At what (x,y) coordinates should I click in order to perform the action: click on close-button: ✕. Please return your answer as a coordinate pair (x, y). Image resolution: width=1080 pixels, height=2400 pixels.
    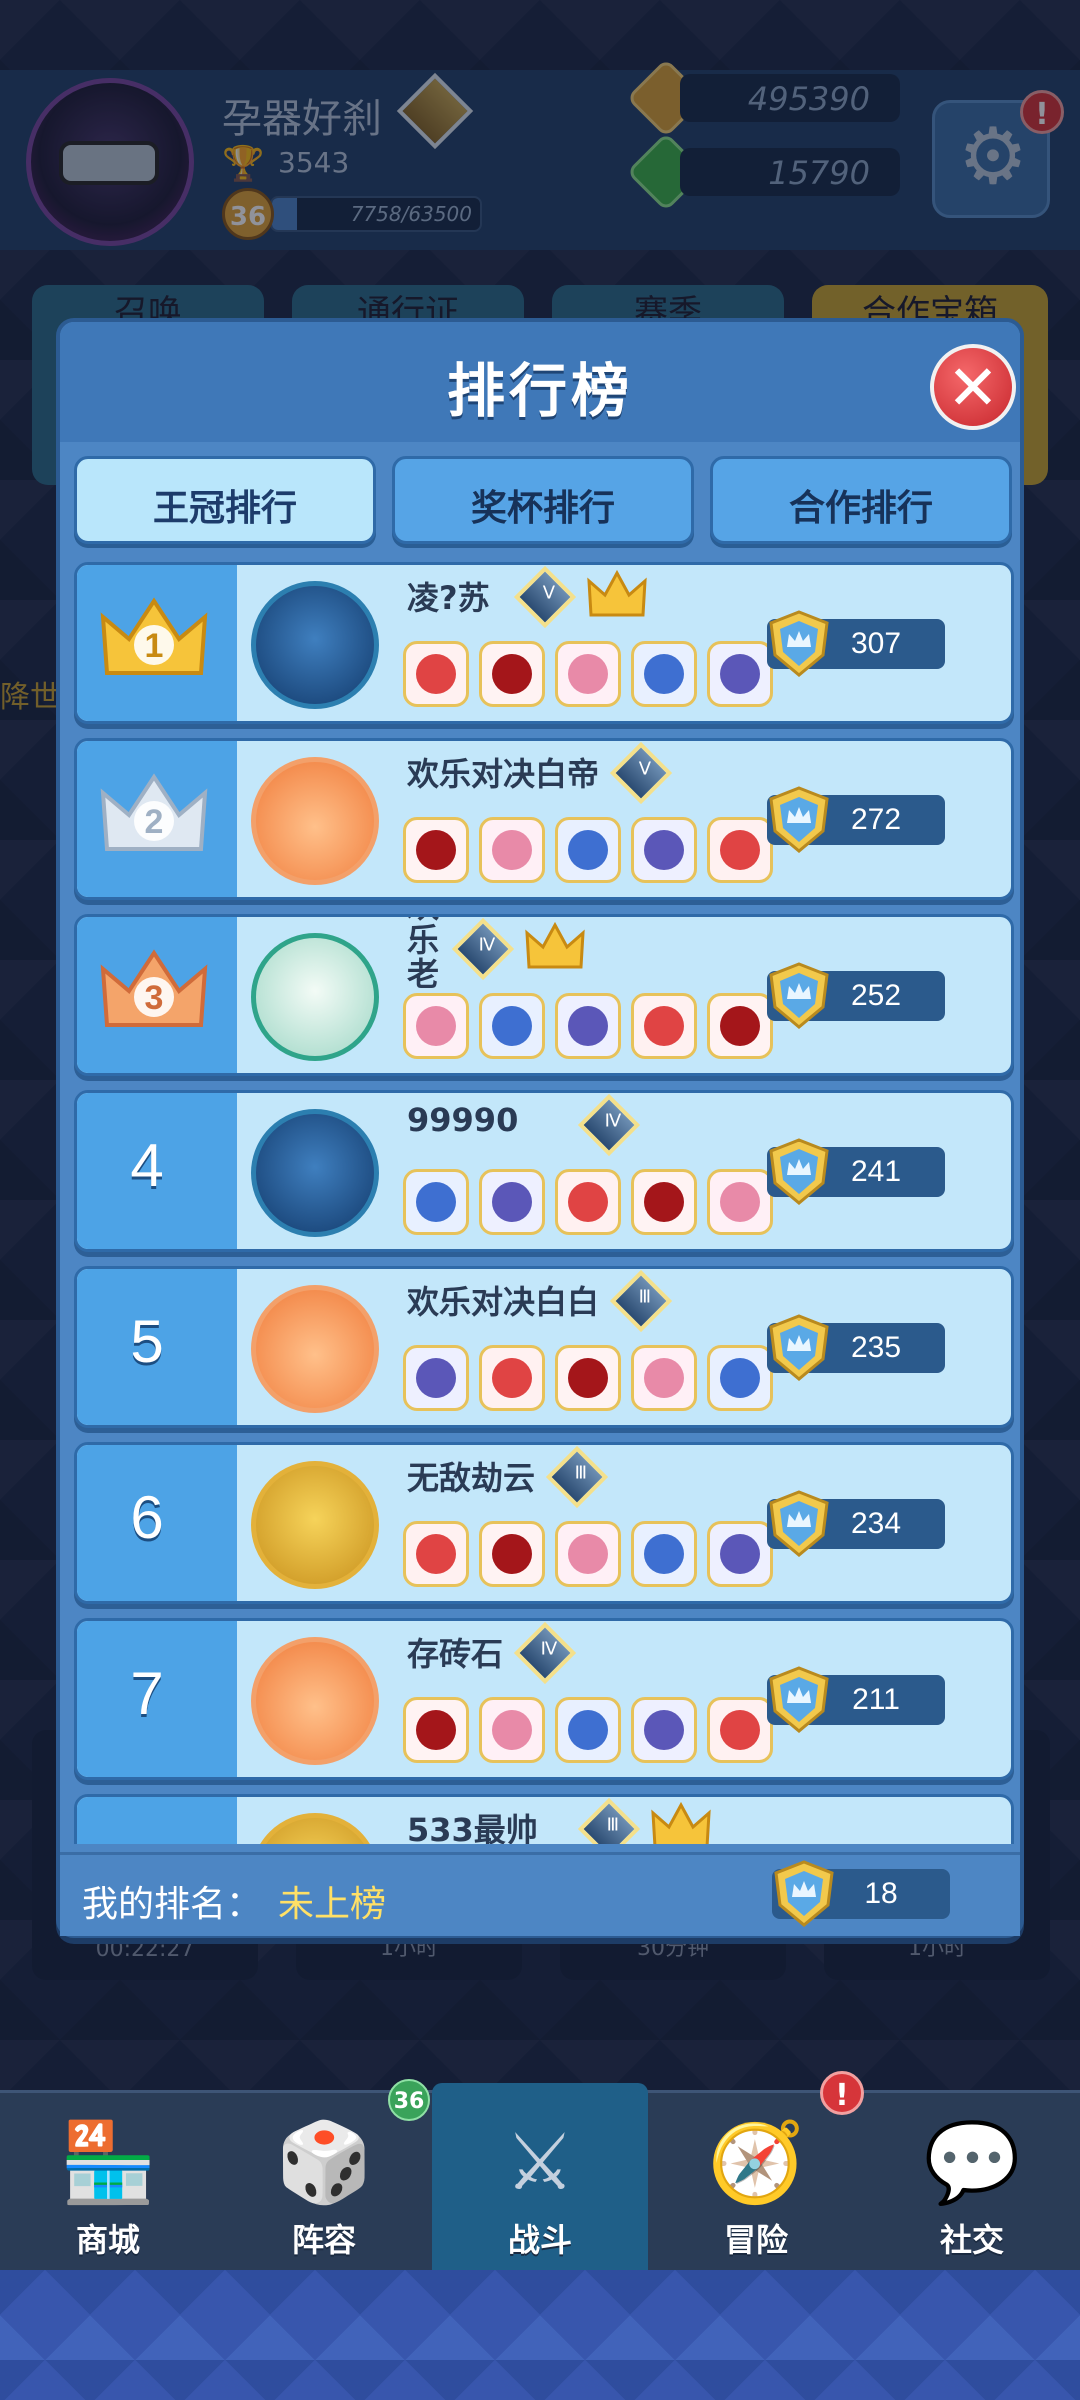
    Looking at the image, I should click on (973, 387).